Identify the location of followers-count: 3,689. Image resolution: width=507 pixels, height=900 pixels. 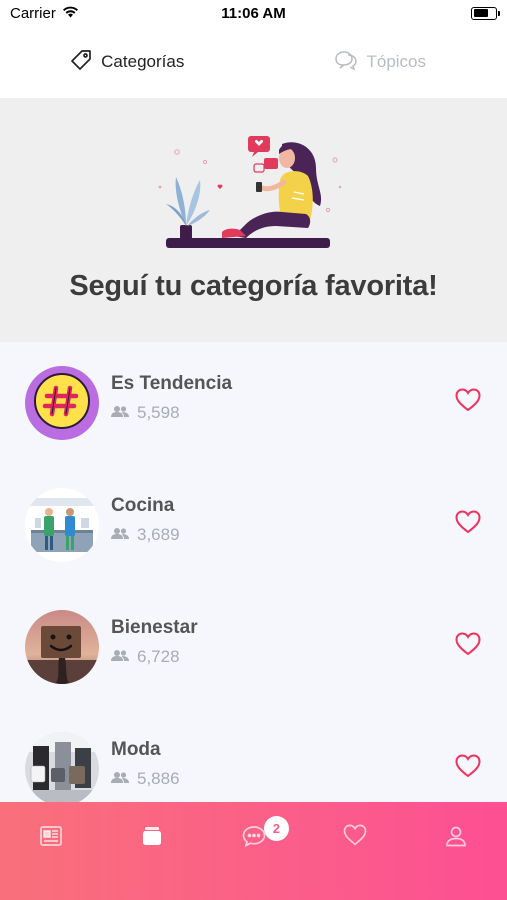
(145, 535).